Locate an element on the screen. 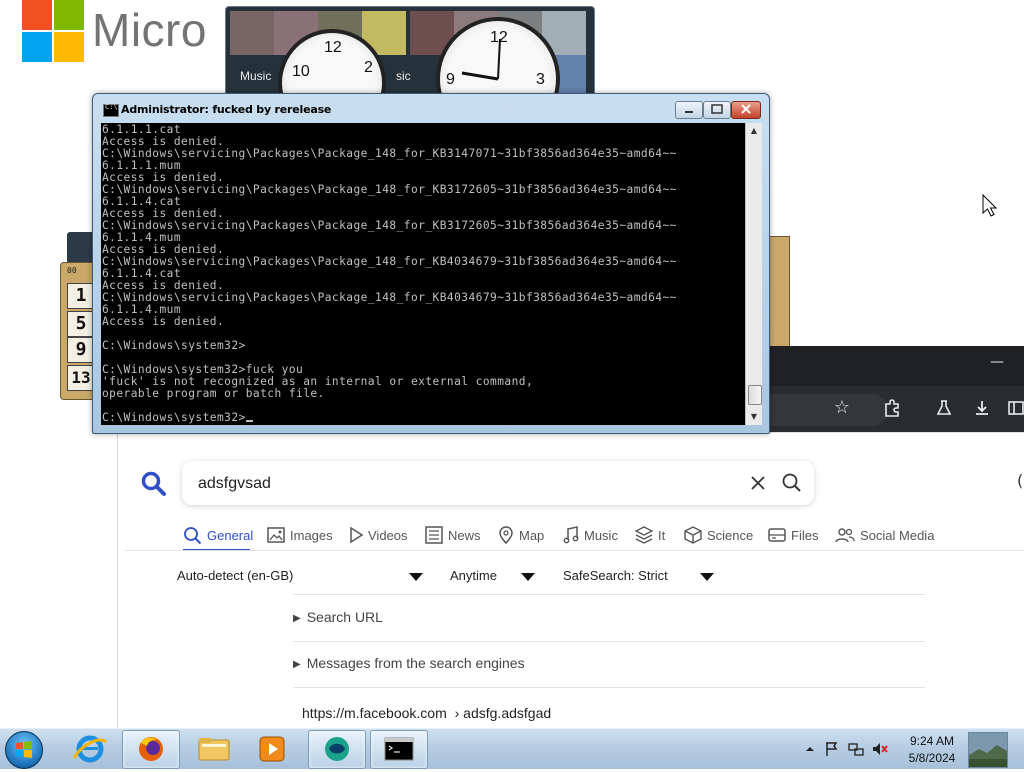  maximize-button is located at coordinates (717, 110).